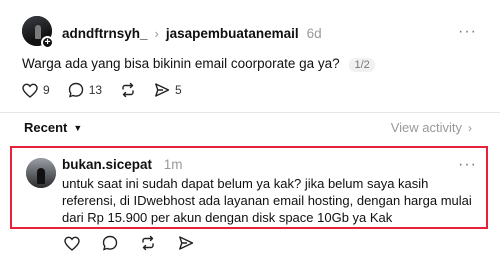  I want to click on follow-plus-icon: +, so click(47, 42).